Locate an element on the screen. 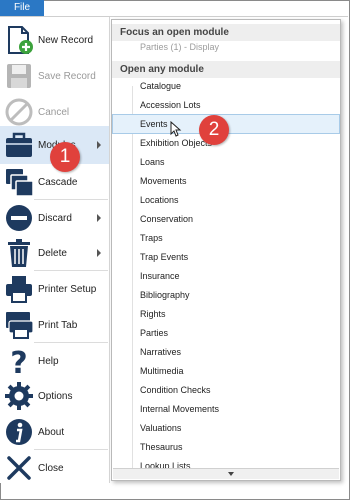 The height and width of the screenshot is (500, 350). module-item: Conservation is located at coordinates (235, 219).